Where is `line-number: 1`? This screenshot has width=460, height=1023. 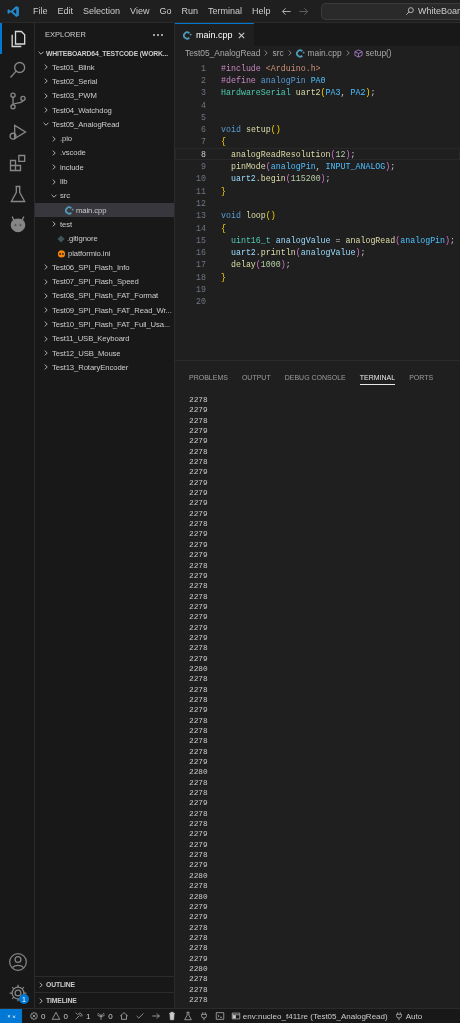
line-number: 1 is located at coordinates (203, 68).